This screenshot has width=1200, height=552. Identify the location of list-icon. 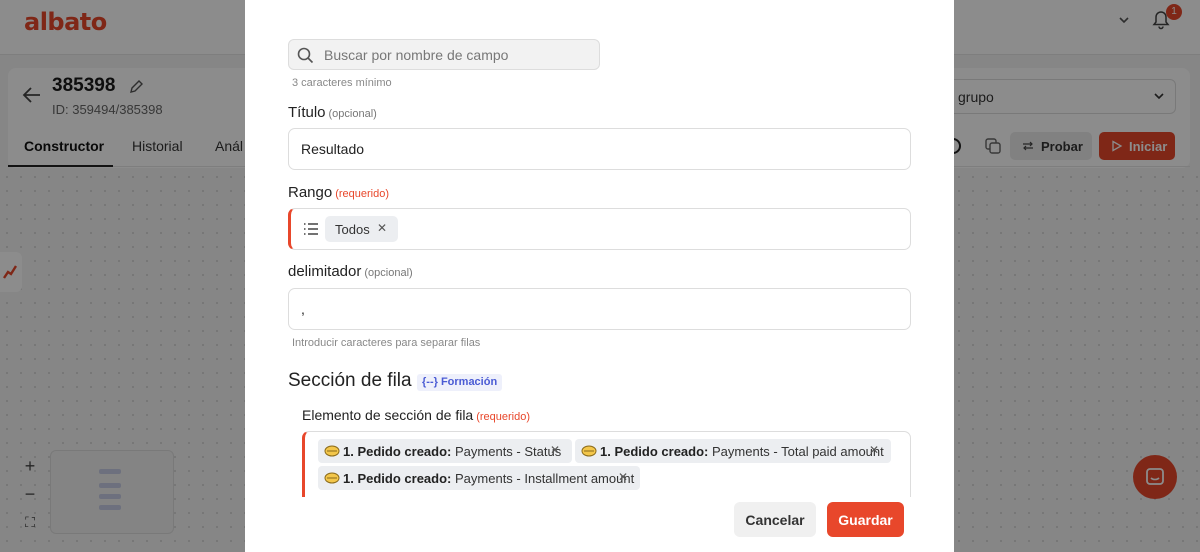
(311, 229).